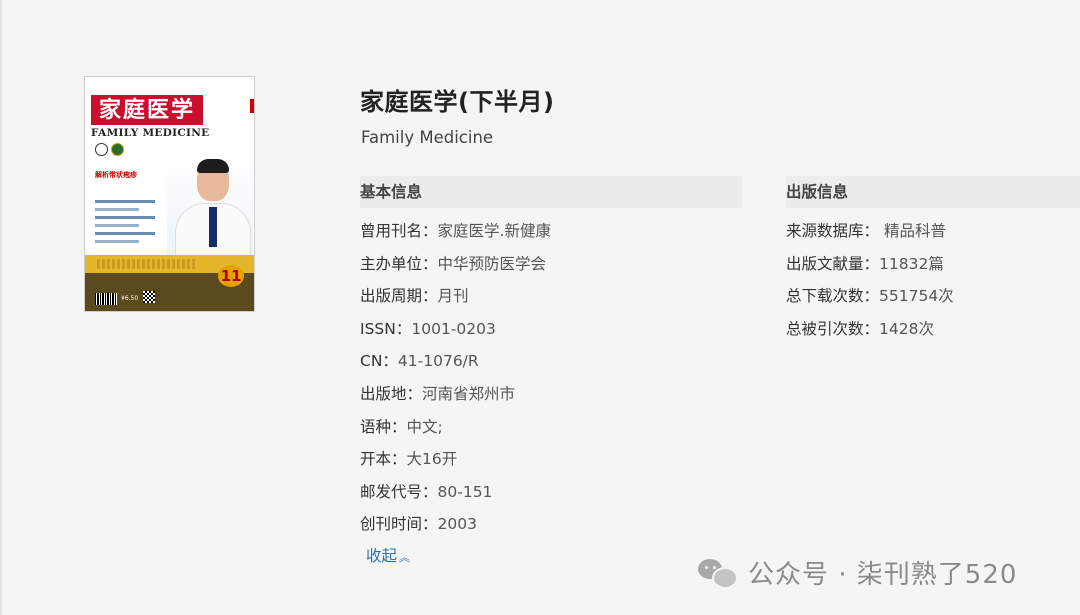  What do you see at coordinates (1, 307) in the screenshot?
I see `left-divider` at bounding box center [1, 307].